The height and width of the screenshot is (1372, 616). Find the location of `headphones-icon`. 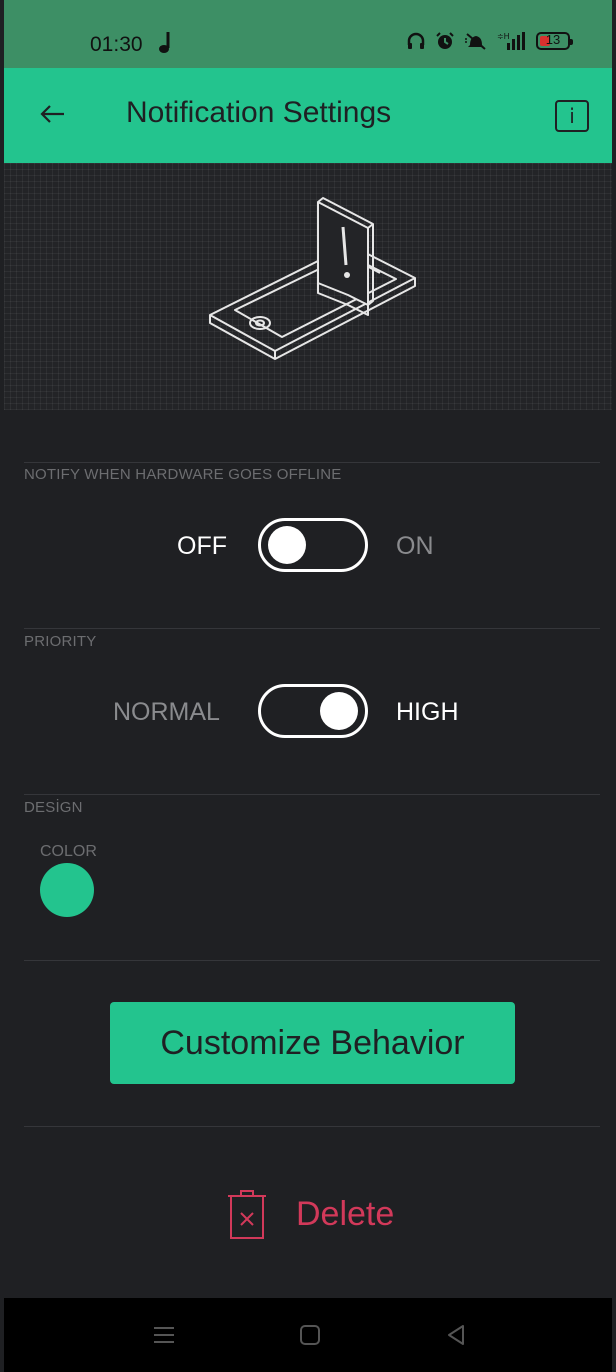

headphones-icon is located at coordinates (416, 40).